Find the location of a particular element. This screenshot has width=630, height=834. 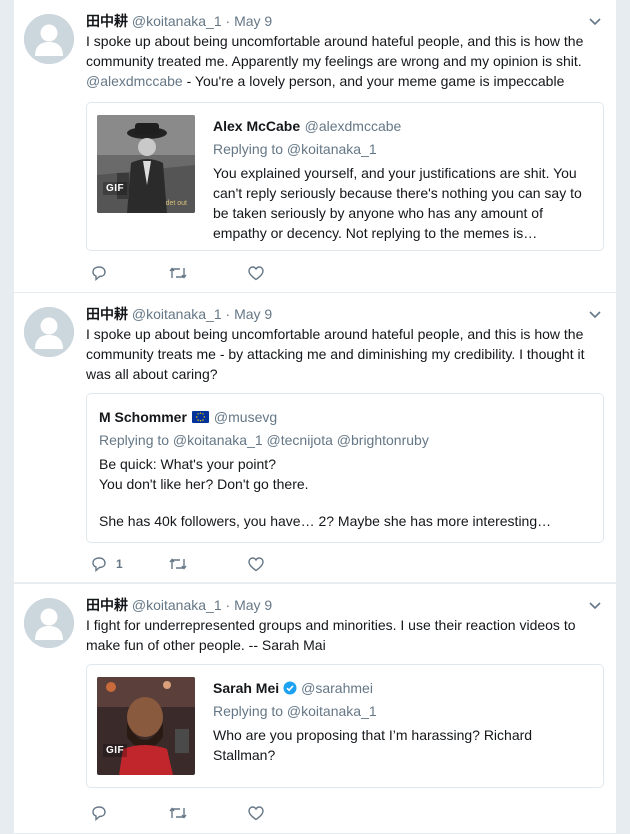

reply-button: 1 is located at coordinates (106, 564).